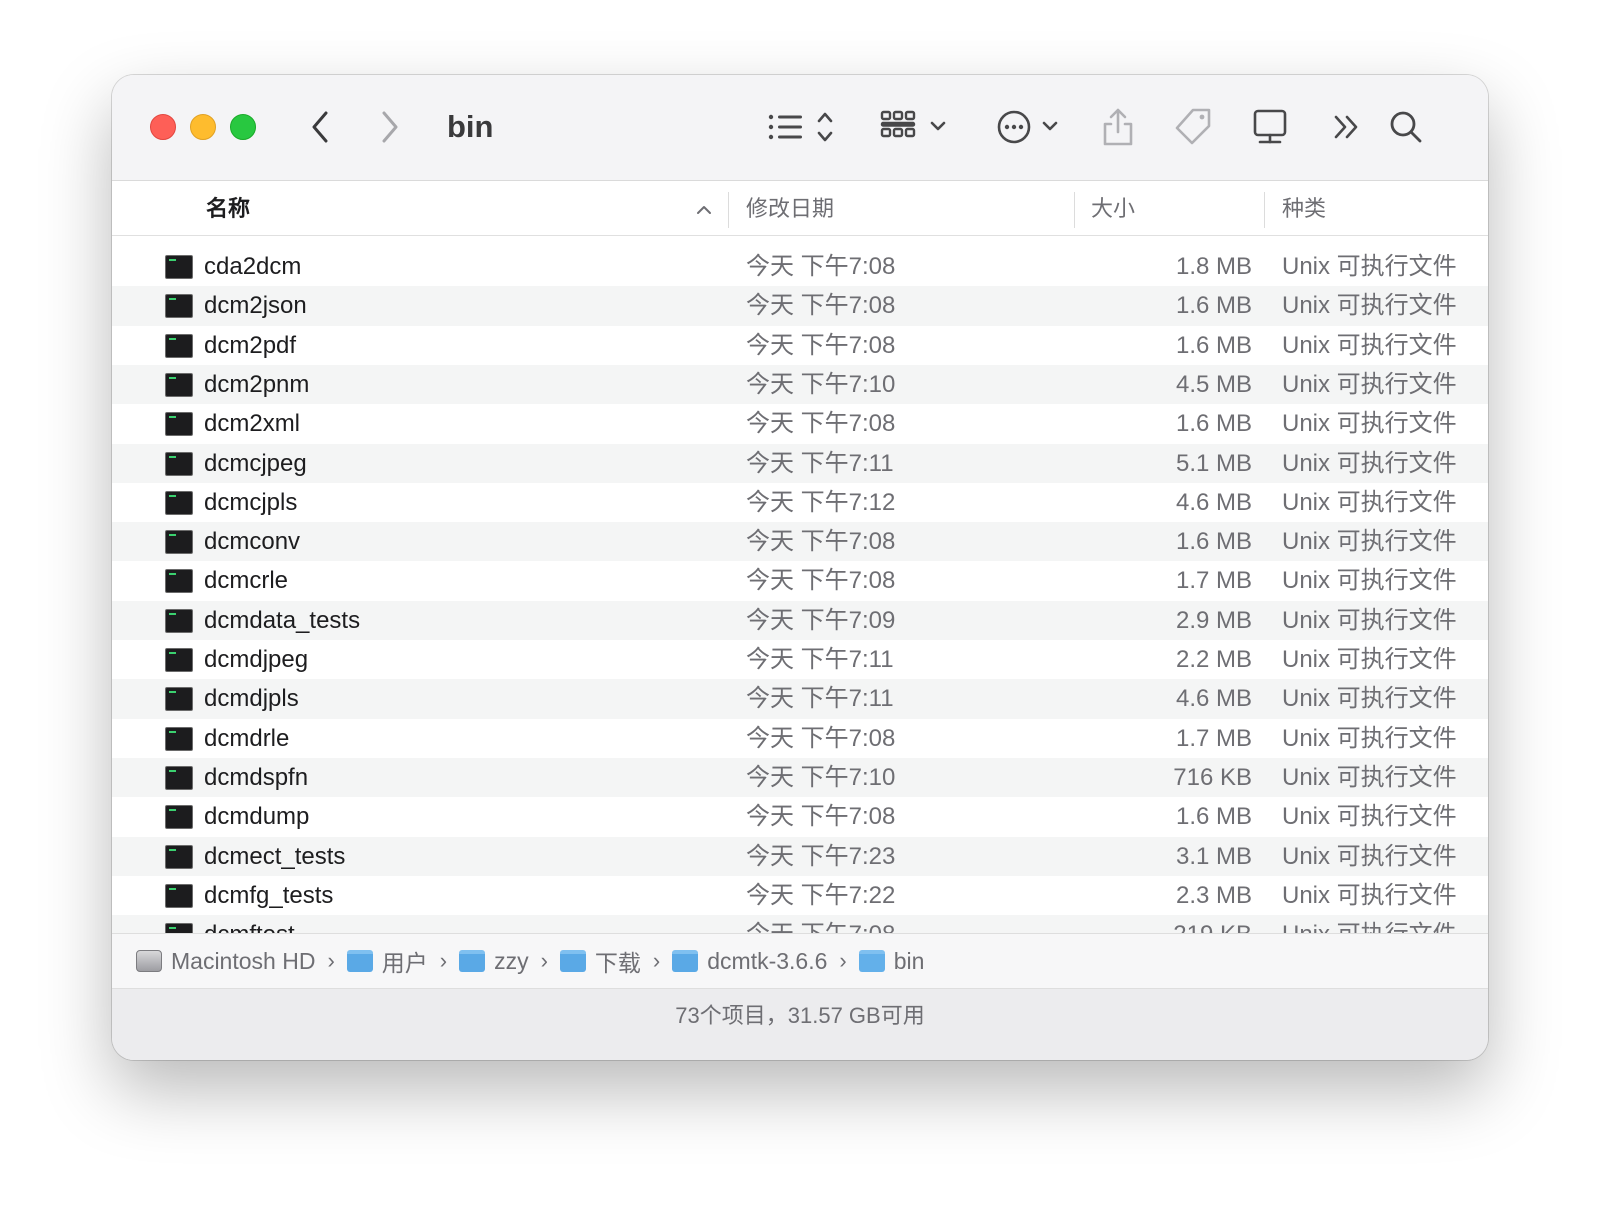 The height and width of the screenshot is (1208, 1600). I want to click on path-crumb-label: bin, so click(909, 960).